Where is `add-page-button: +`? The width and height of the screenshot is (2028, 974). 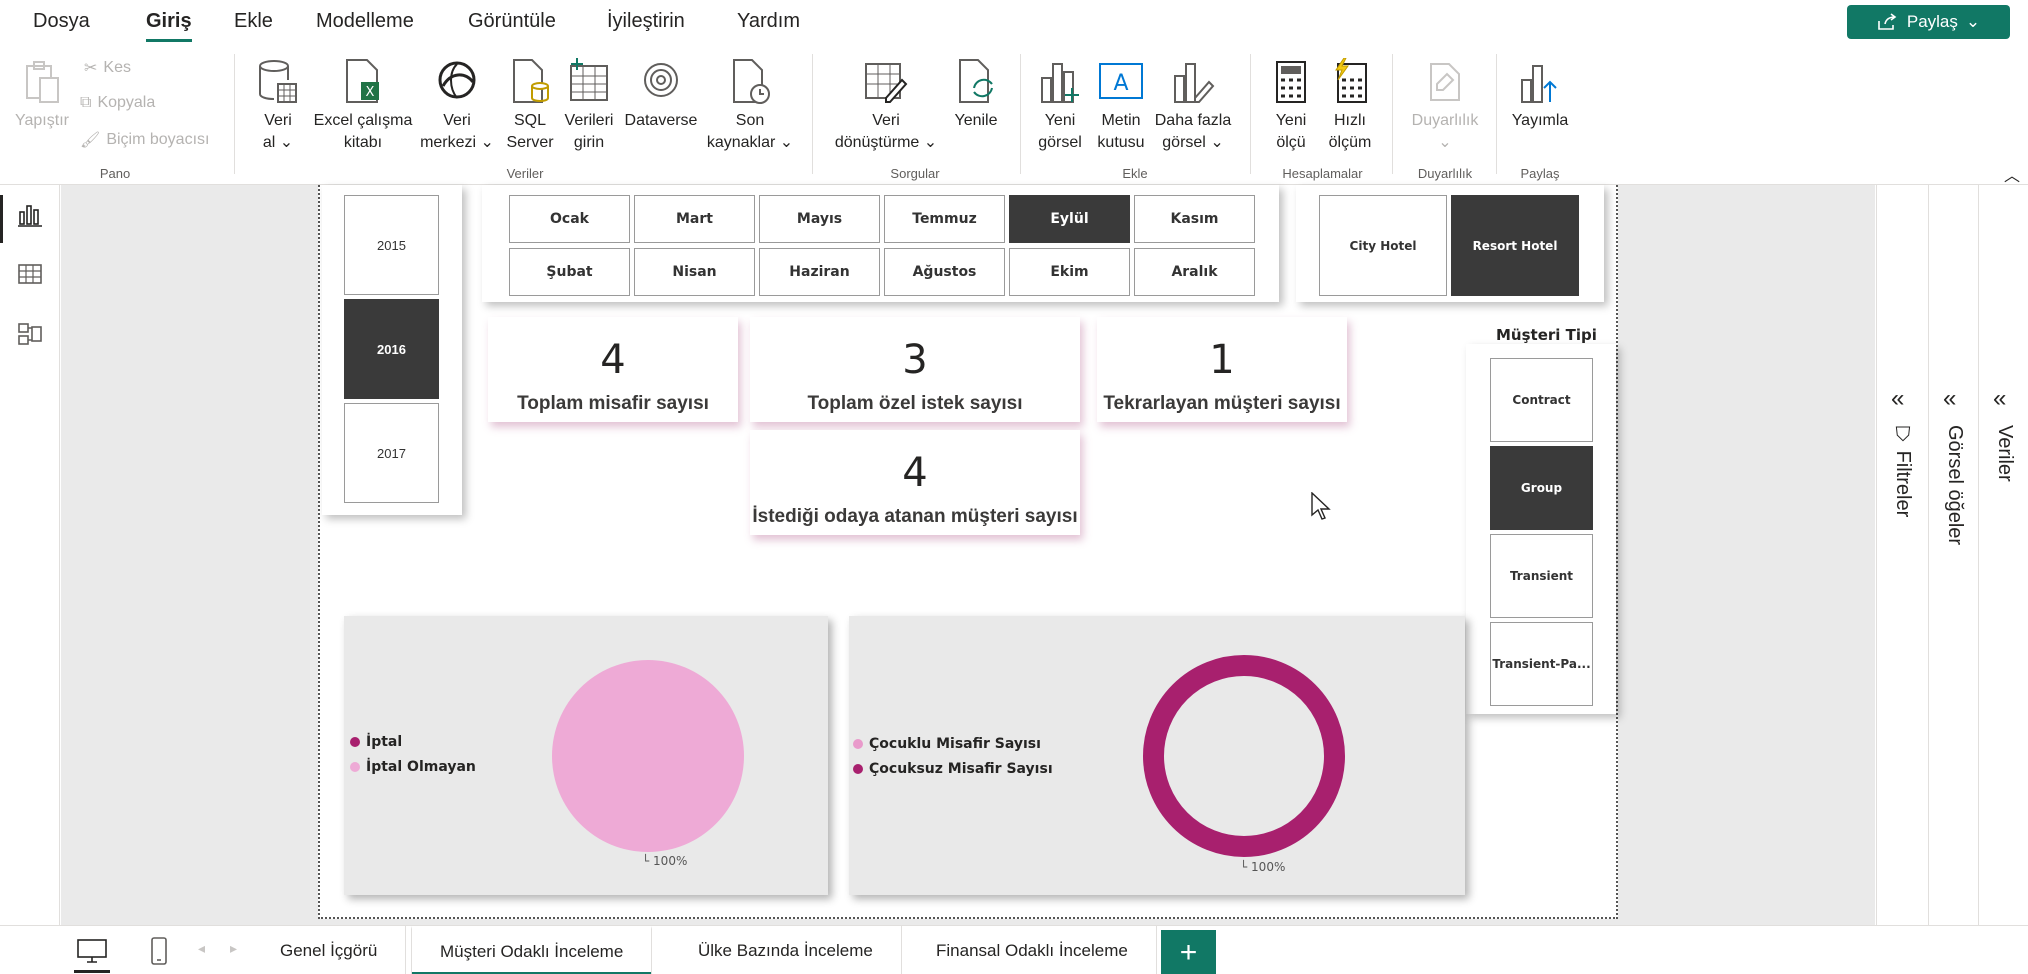
add-page-button: + is located at coordinates (1188, 952).